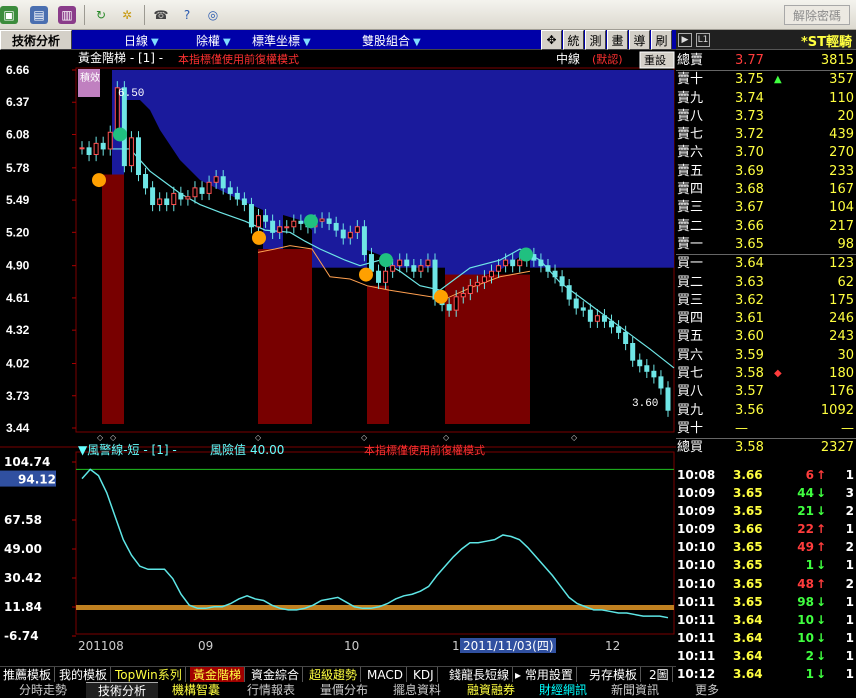 The image size is (856, 698). I want to click on quote-price: 3.72, so click(749, 135).